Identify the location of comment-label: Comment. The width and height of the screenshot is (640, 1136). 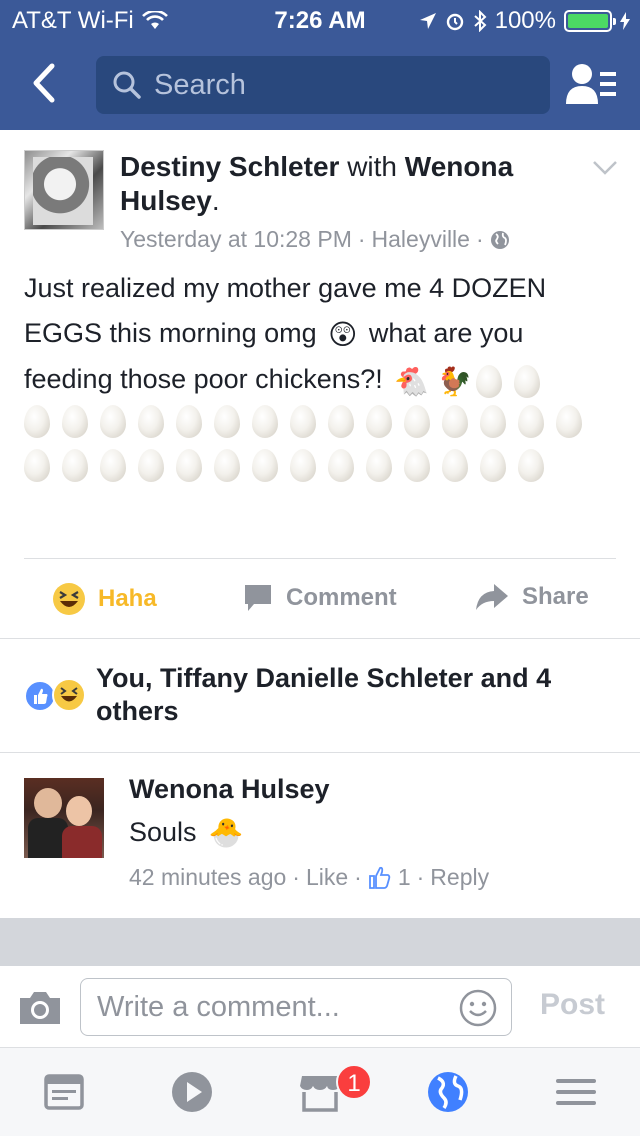
(341, 597).